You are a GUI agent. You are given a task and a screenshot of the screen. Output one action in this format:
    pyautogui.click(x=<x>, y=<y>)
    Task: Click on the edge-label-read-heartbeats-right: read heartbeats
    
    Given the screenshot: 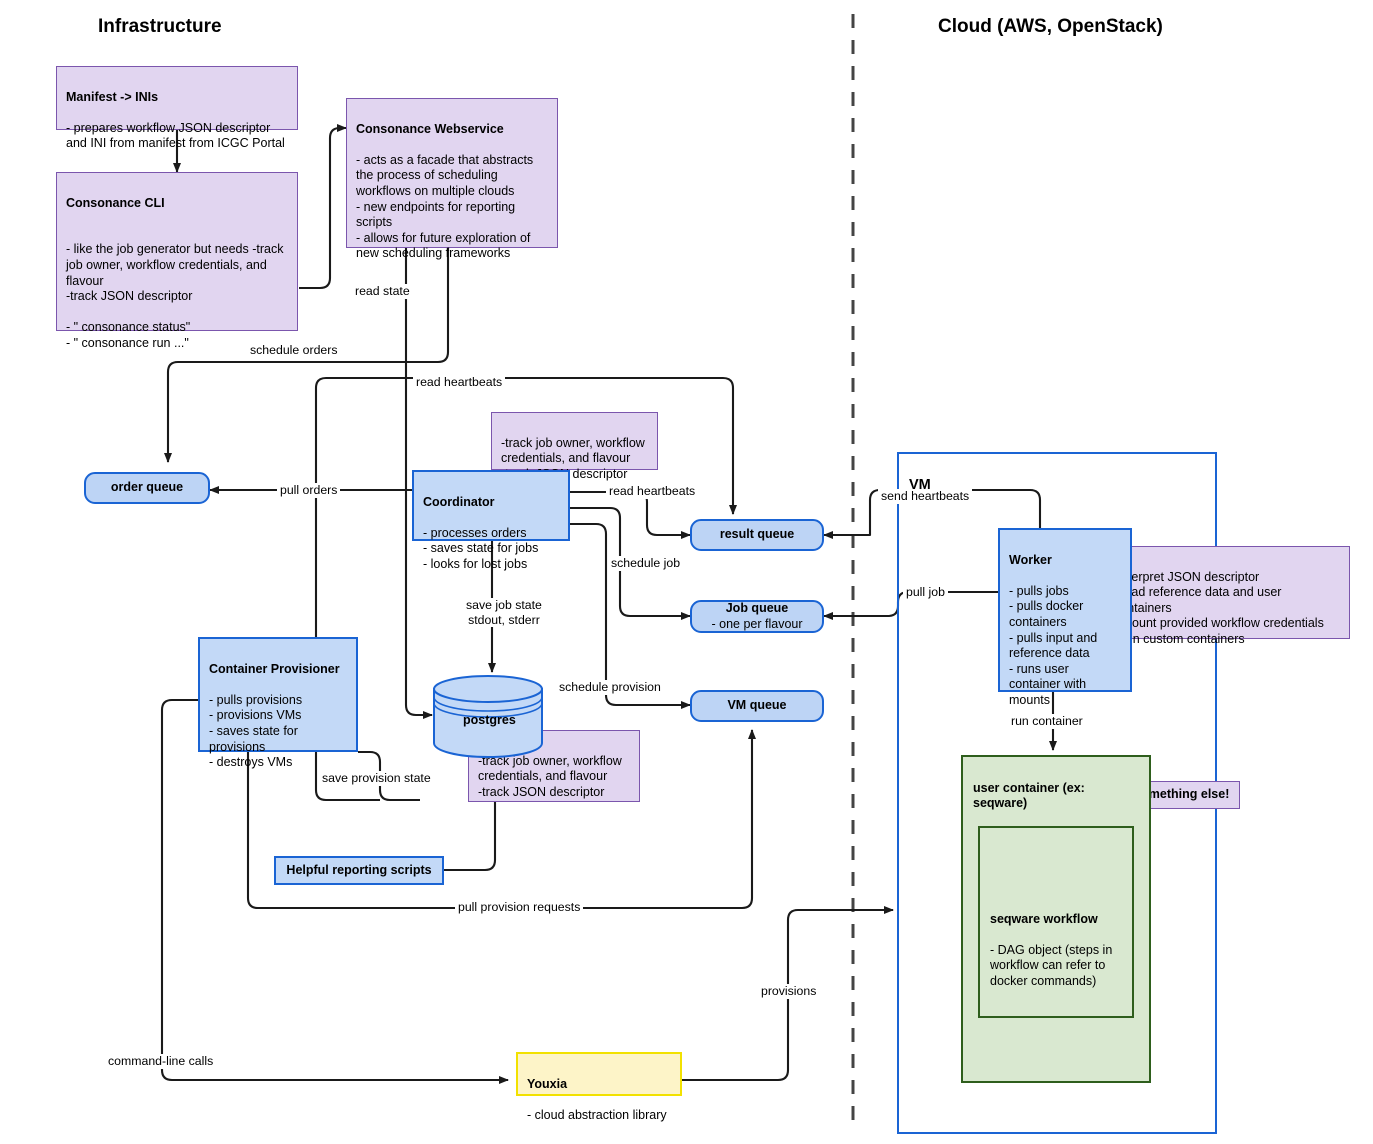 What is the action you would take?
    pyautogui.click(x=652, y=491)
    